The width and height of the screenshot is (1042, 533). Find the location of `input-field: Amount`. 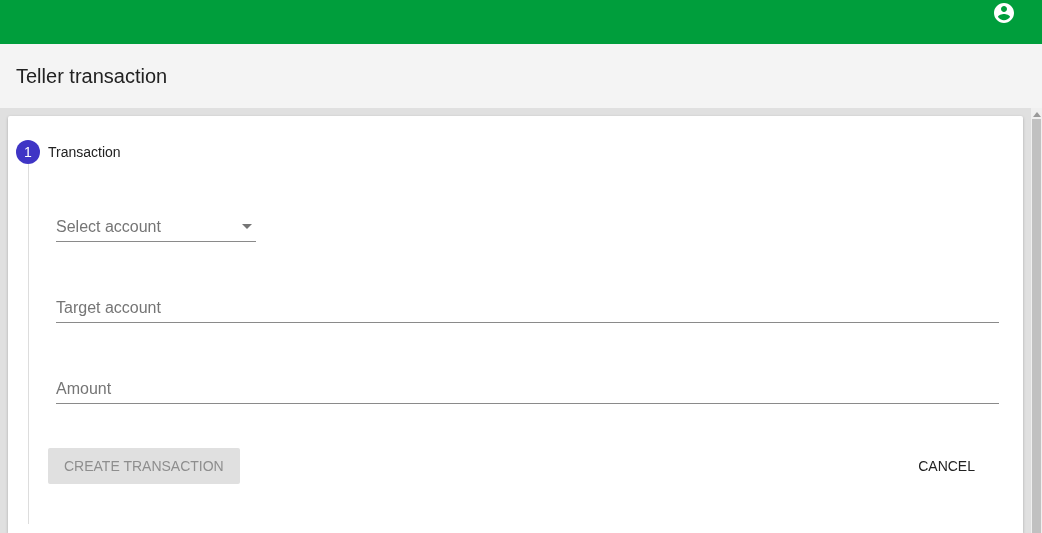

input-field: Amount is located at coordinates (527, 388).